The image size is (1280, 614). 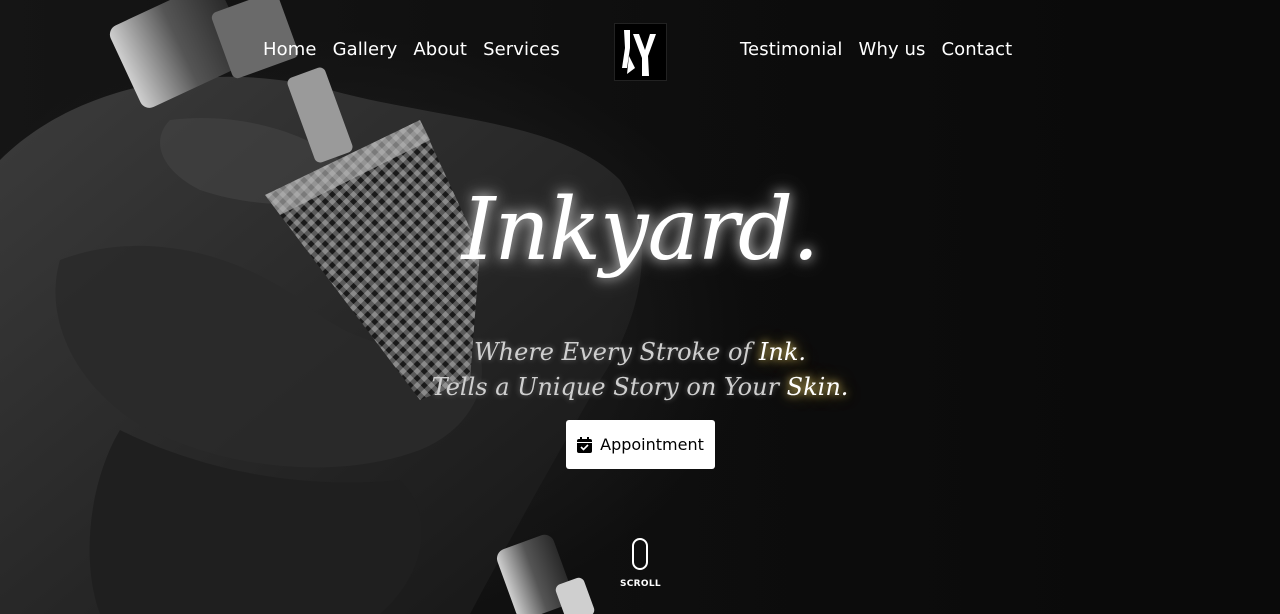 I want to click on nav-right-group: Testimonial Why us Contact, so click(x=876, y=49).